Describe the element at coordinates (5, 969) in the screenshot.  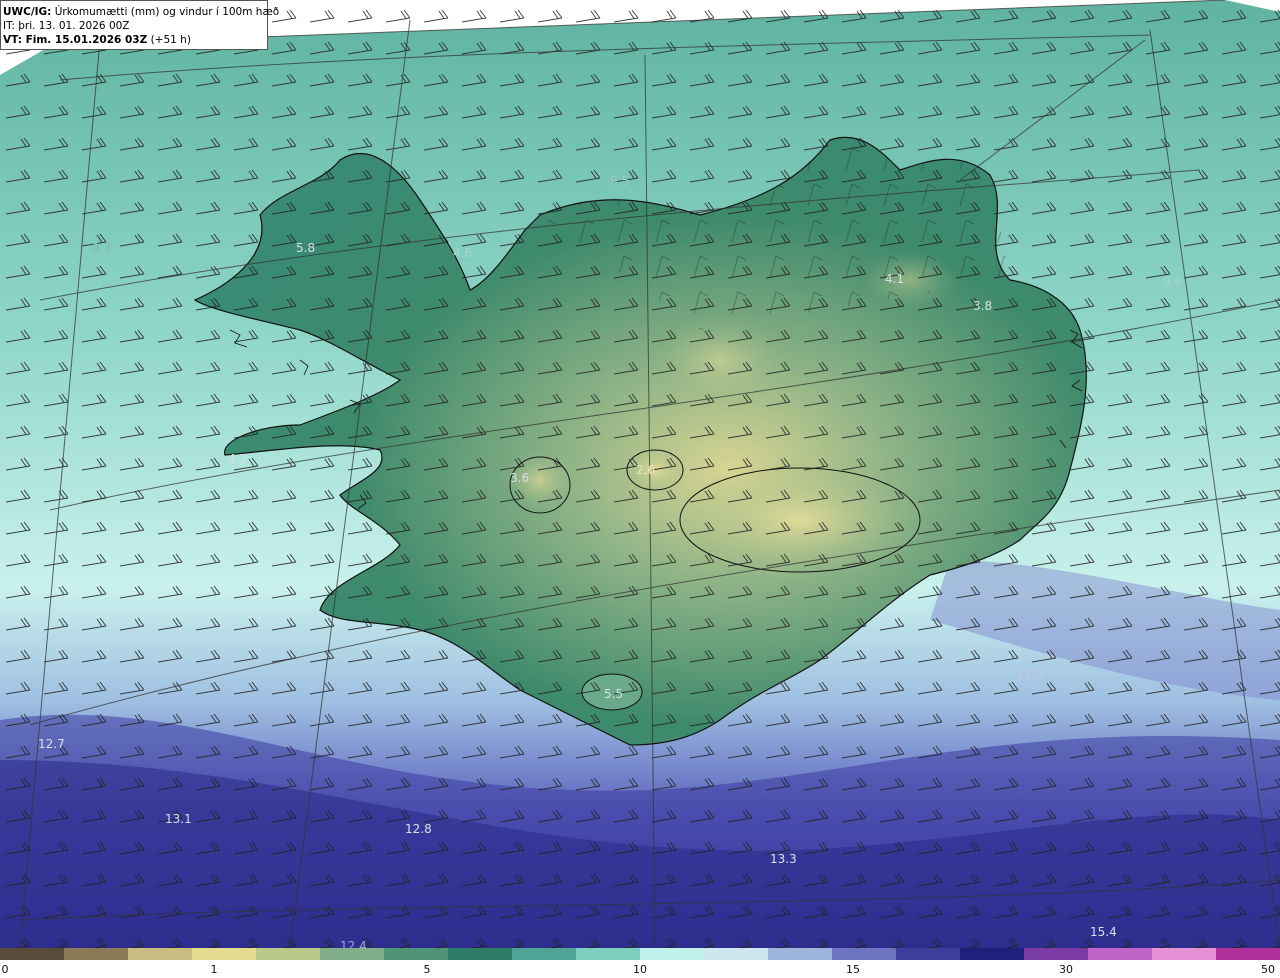
I see `colorbar-tick: 0` at that location.